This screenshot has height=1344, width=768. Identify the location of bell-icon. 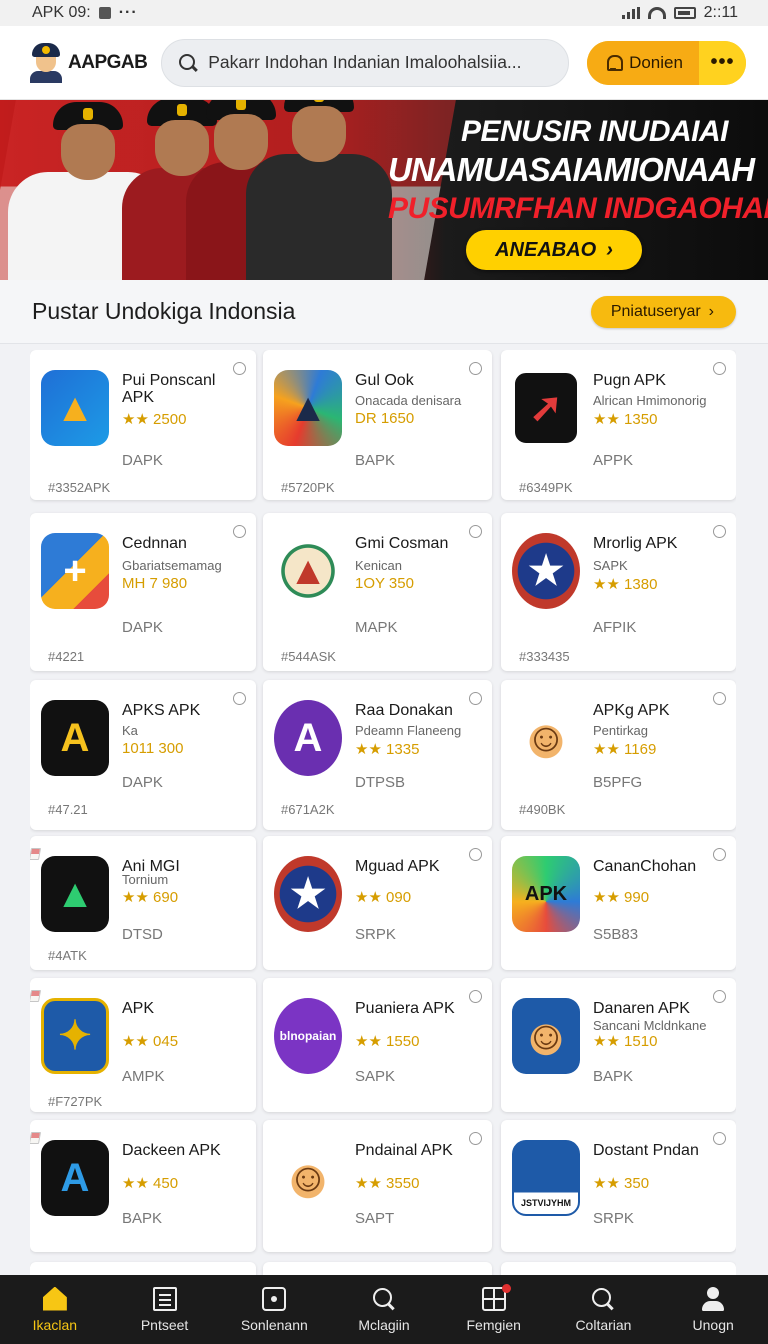
(614, 63).